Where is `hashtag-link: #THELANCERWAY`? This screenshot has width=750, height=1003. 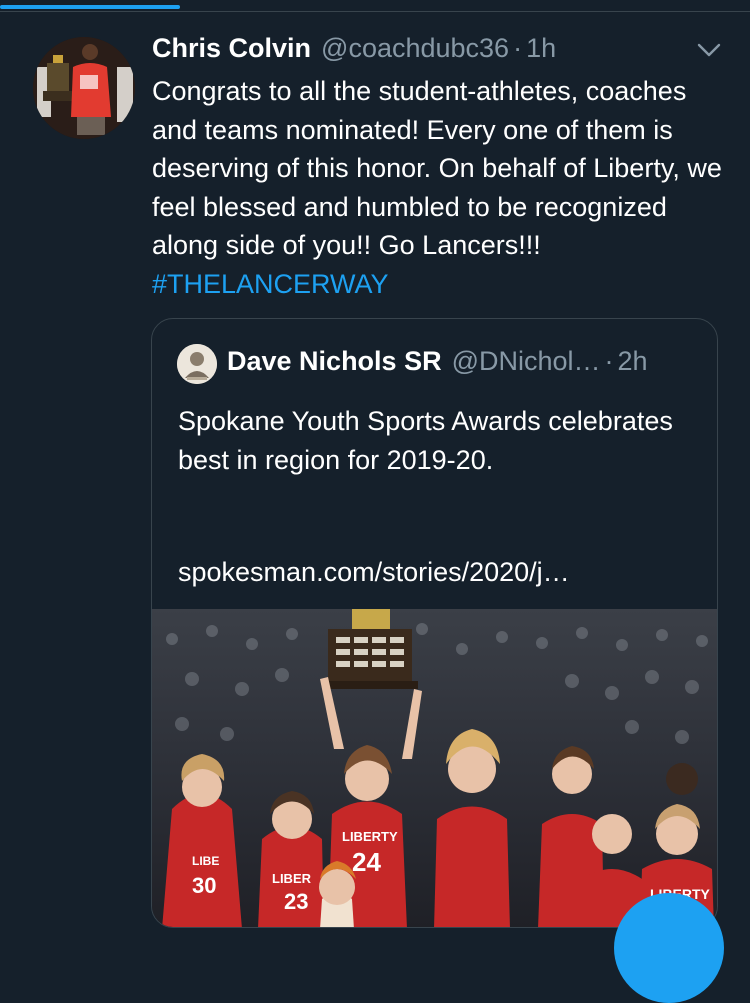
hashtag-link: #THELANCERWAY is located at coordinates (270, 284).